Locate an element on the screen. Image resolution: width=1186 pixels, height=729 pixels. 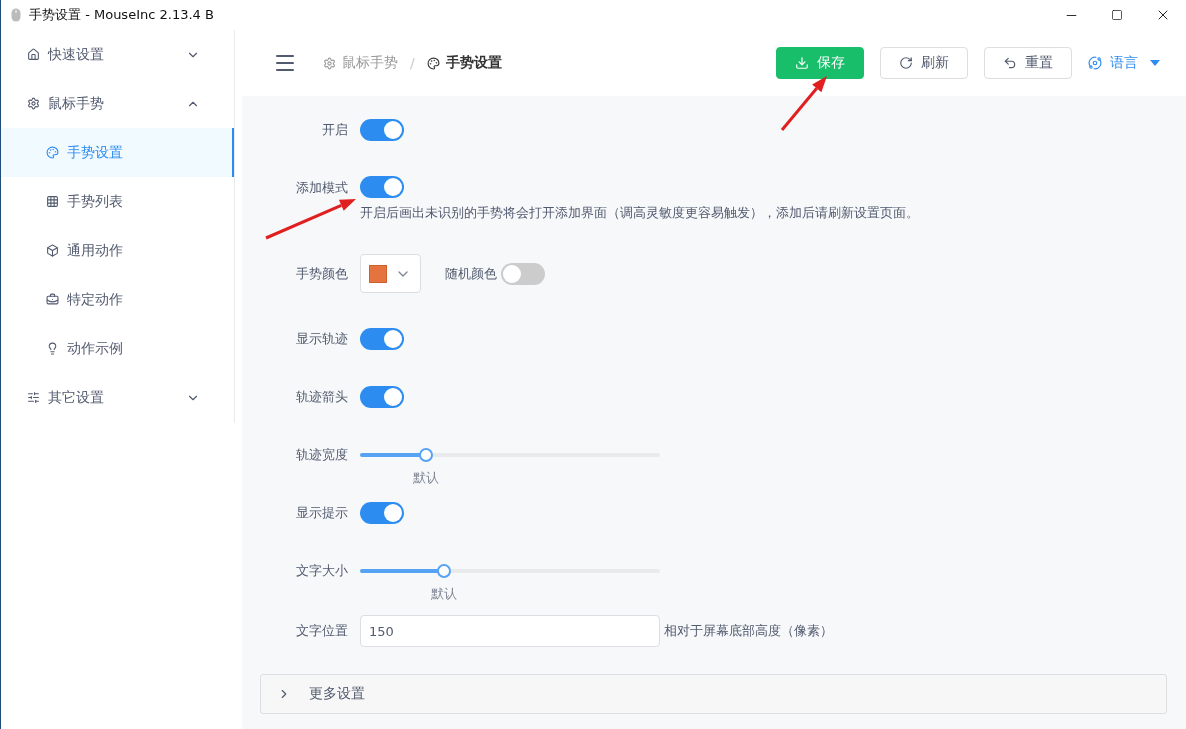
bag-icon is located at coordinates (52, 299).